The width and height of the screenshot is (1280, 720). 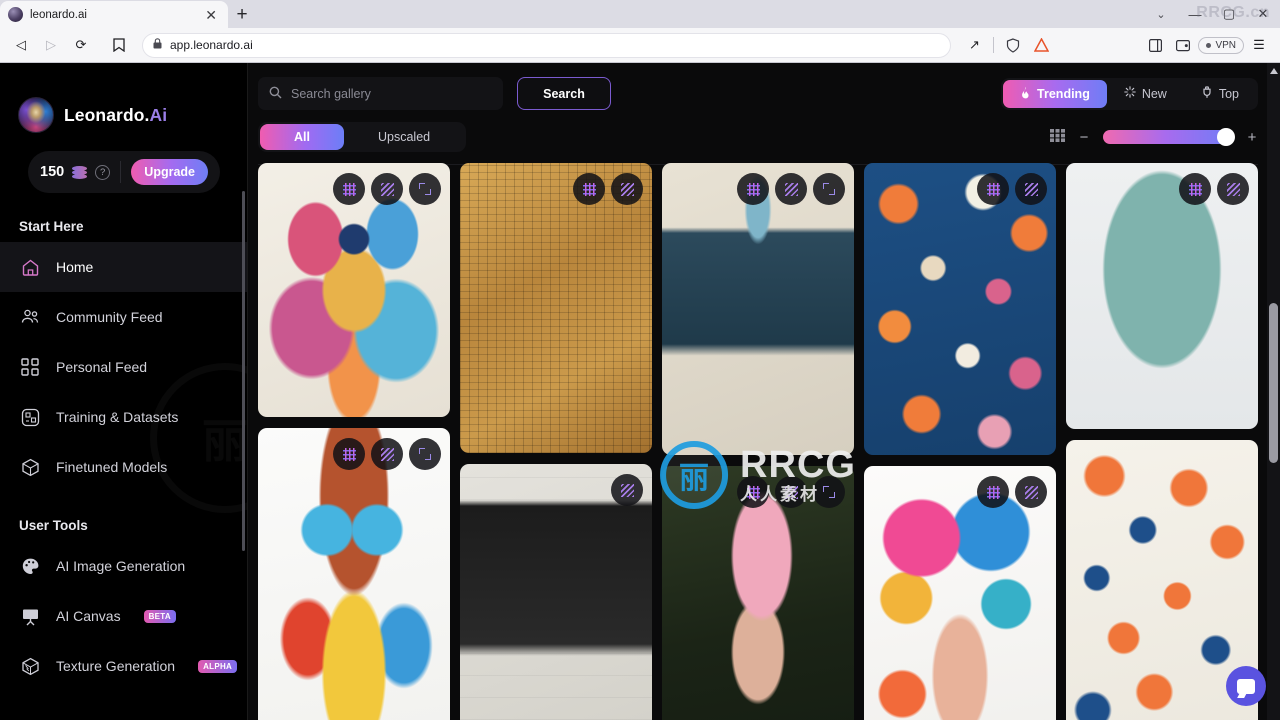 What do you see at coordinates (974, 45) in the screenshot?
I see `share-icon: ↗` at bounding box center [974, 45].